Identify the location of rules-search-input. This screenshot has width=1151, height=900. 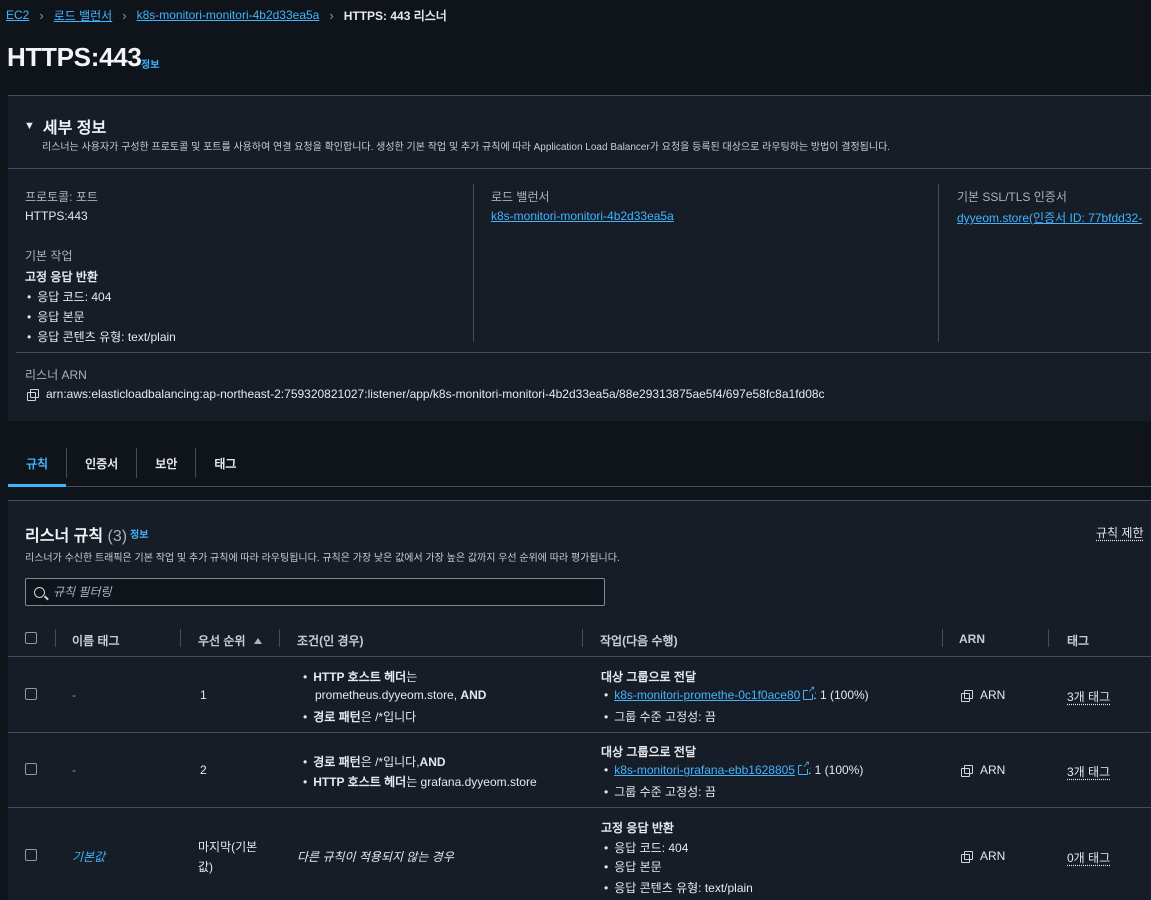
(318, 592).